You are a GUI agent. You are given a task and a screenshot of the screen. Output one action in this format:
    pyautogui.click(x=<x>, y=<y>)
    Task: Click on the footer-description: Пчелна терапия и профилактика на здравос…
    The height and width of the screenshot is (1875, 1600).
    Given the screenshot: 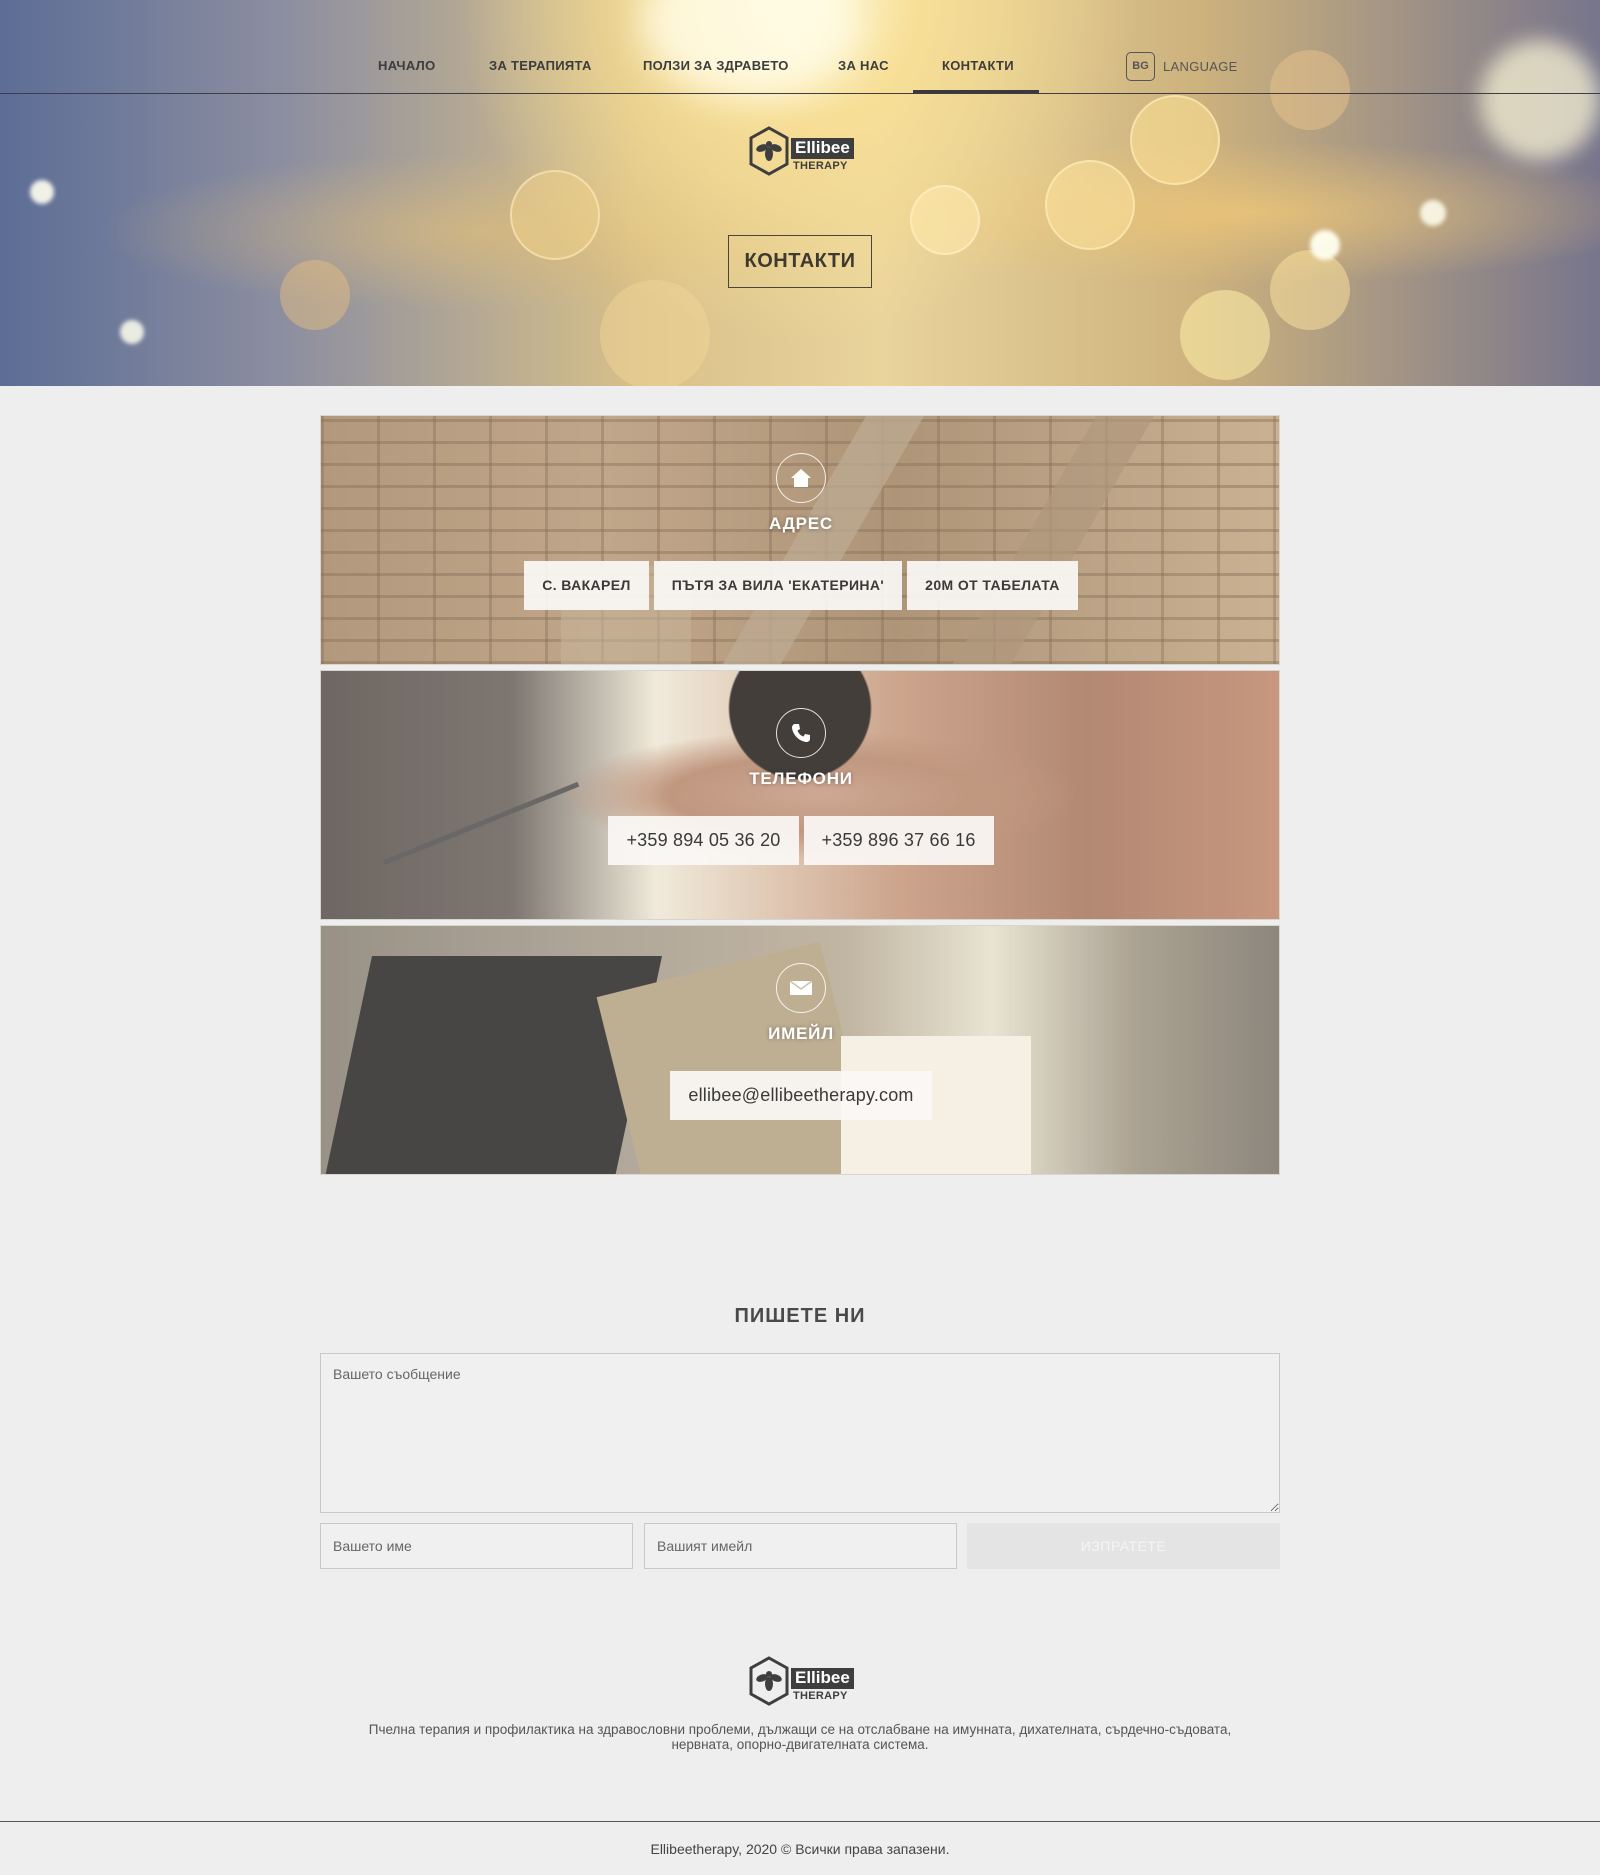 What is the action you would take?
    pyautogui.click(x=800, y=1737)
    